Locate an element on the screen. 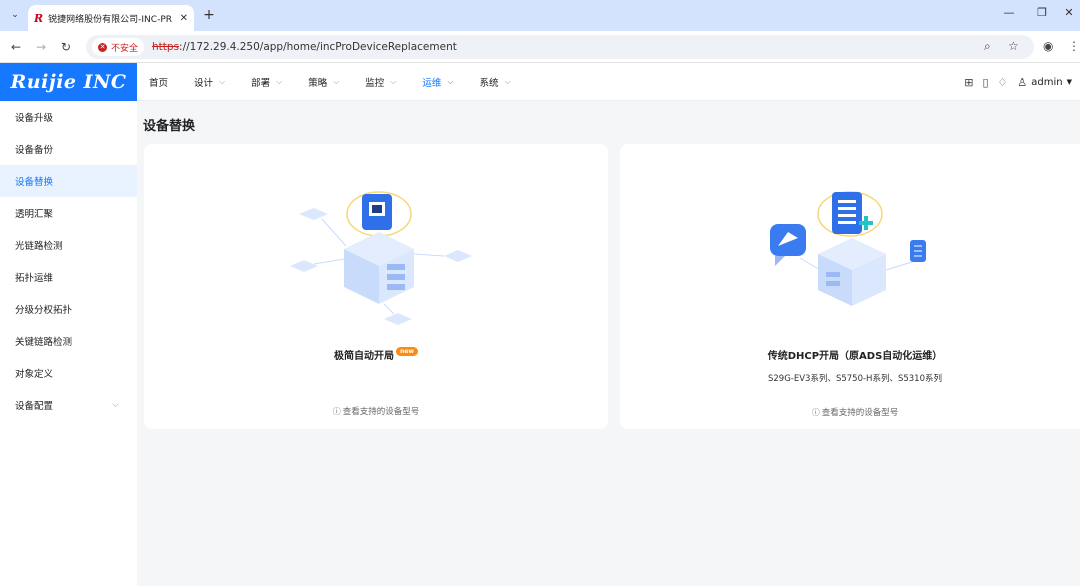 Image resolution: width=1080 pixels, height=586 pixels. sidebar-item-device-config: 设备配置 ⌵ is located at coordinates (68, 405).